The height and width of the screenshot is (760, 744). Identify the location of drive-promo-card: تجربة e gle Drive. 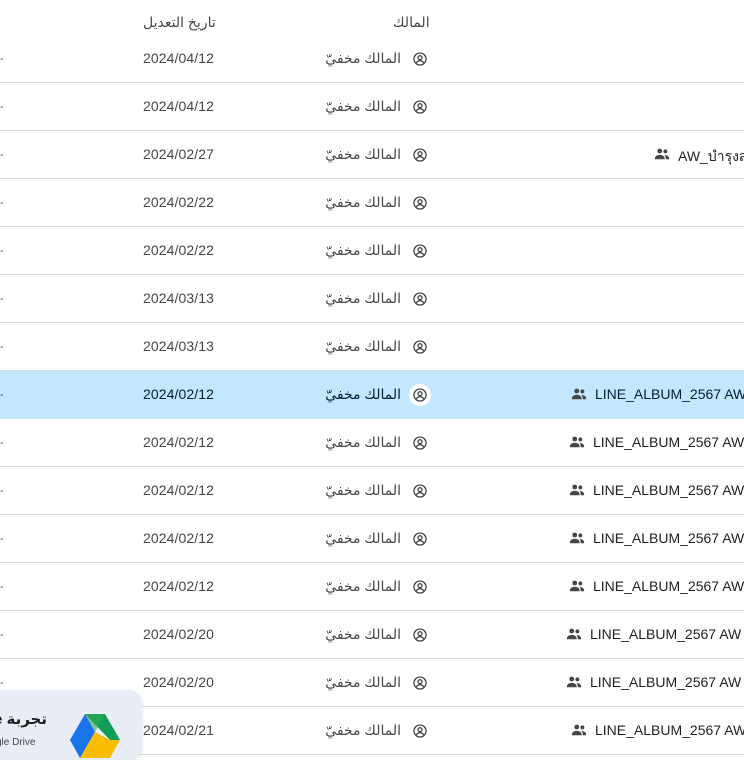
(71, 725).